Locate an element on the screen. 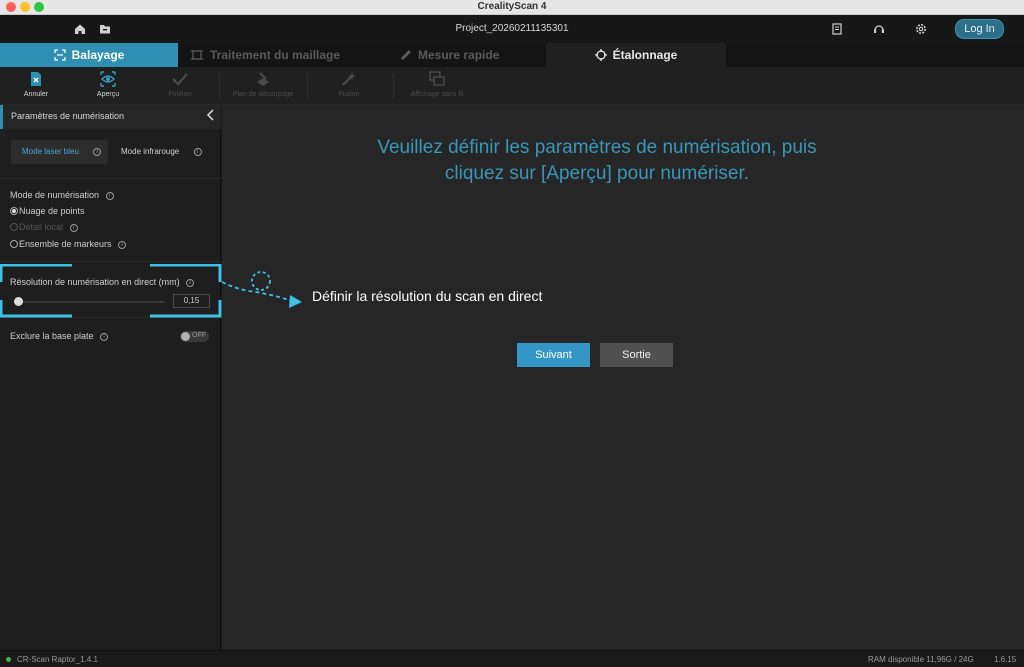 The image size is (1024, 667). toggle-state: OFF is located at coordinates (199, 335).